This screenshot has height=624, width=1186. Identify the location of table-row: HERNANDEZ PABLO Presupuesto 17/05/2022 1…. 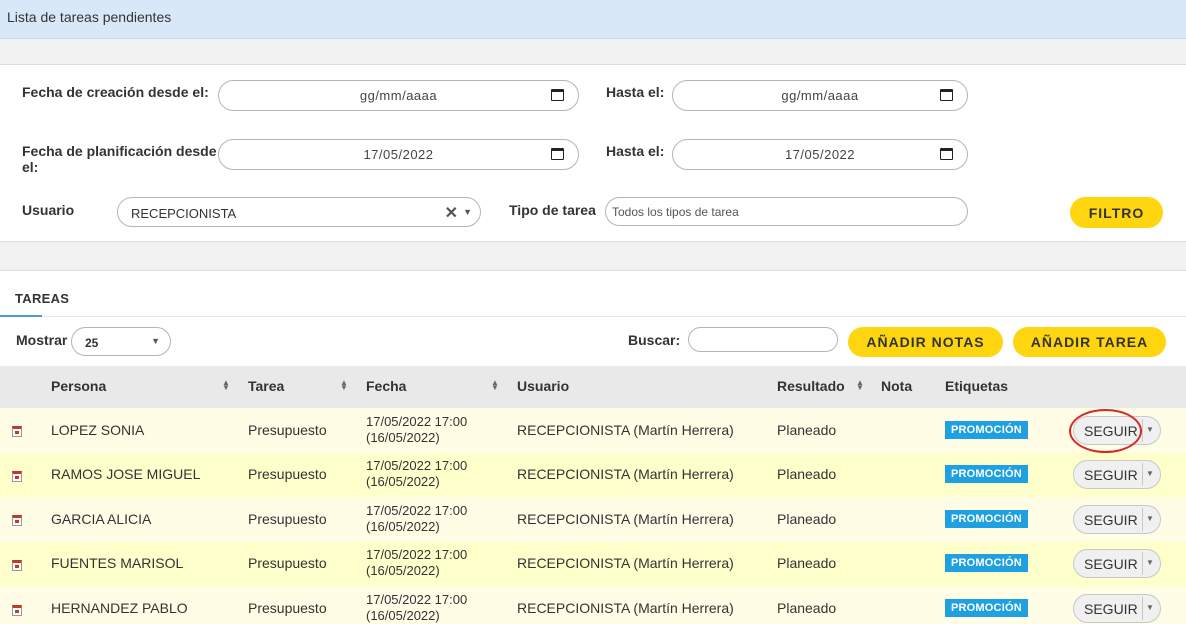
(593, 605).